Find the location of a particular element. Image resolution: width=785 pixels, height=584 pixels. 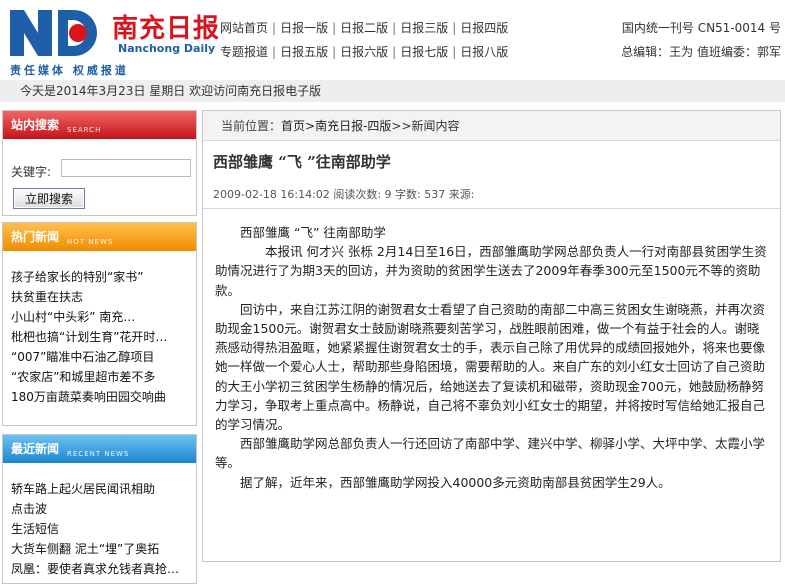

hot-news-item: “007”瞄准中石油乙醇项目 is located at coordinates (102, 357).